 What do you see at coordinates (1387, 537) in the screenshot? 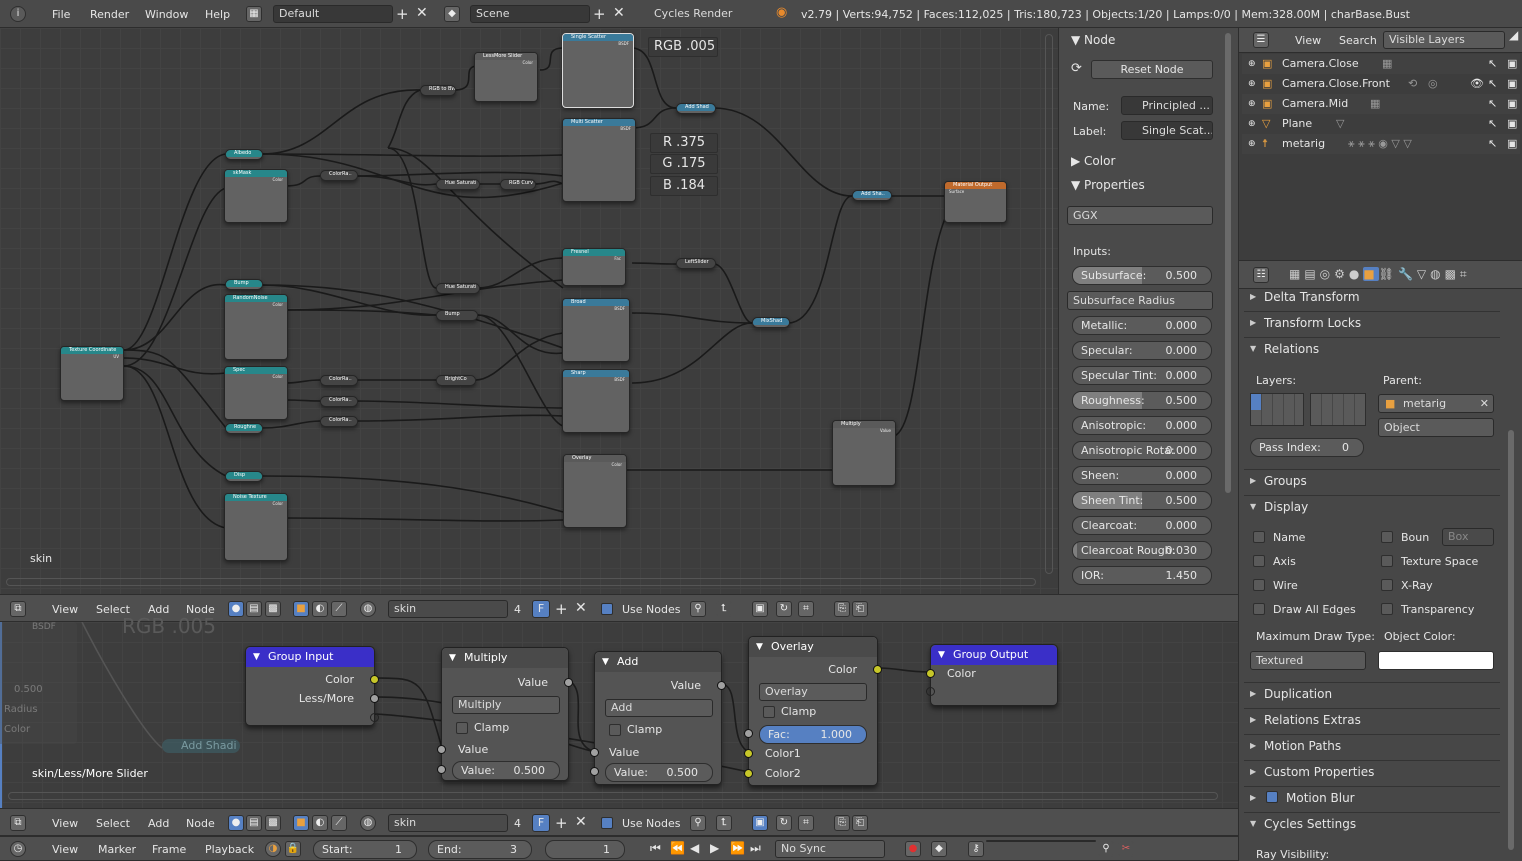
I see `bounds-checkbox` at bounding box center [1387, 537].